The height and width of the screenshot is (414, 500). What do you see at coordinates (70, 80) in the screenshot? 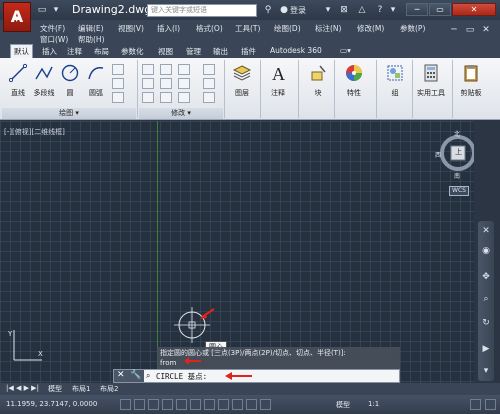
I see `circle-button: 圆` at bounding box center [70, 80].